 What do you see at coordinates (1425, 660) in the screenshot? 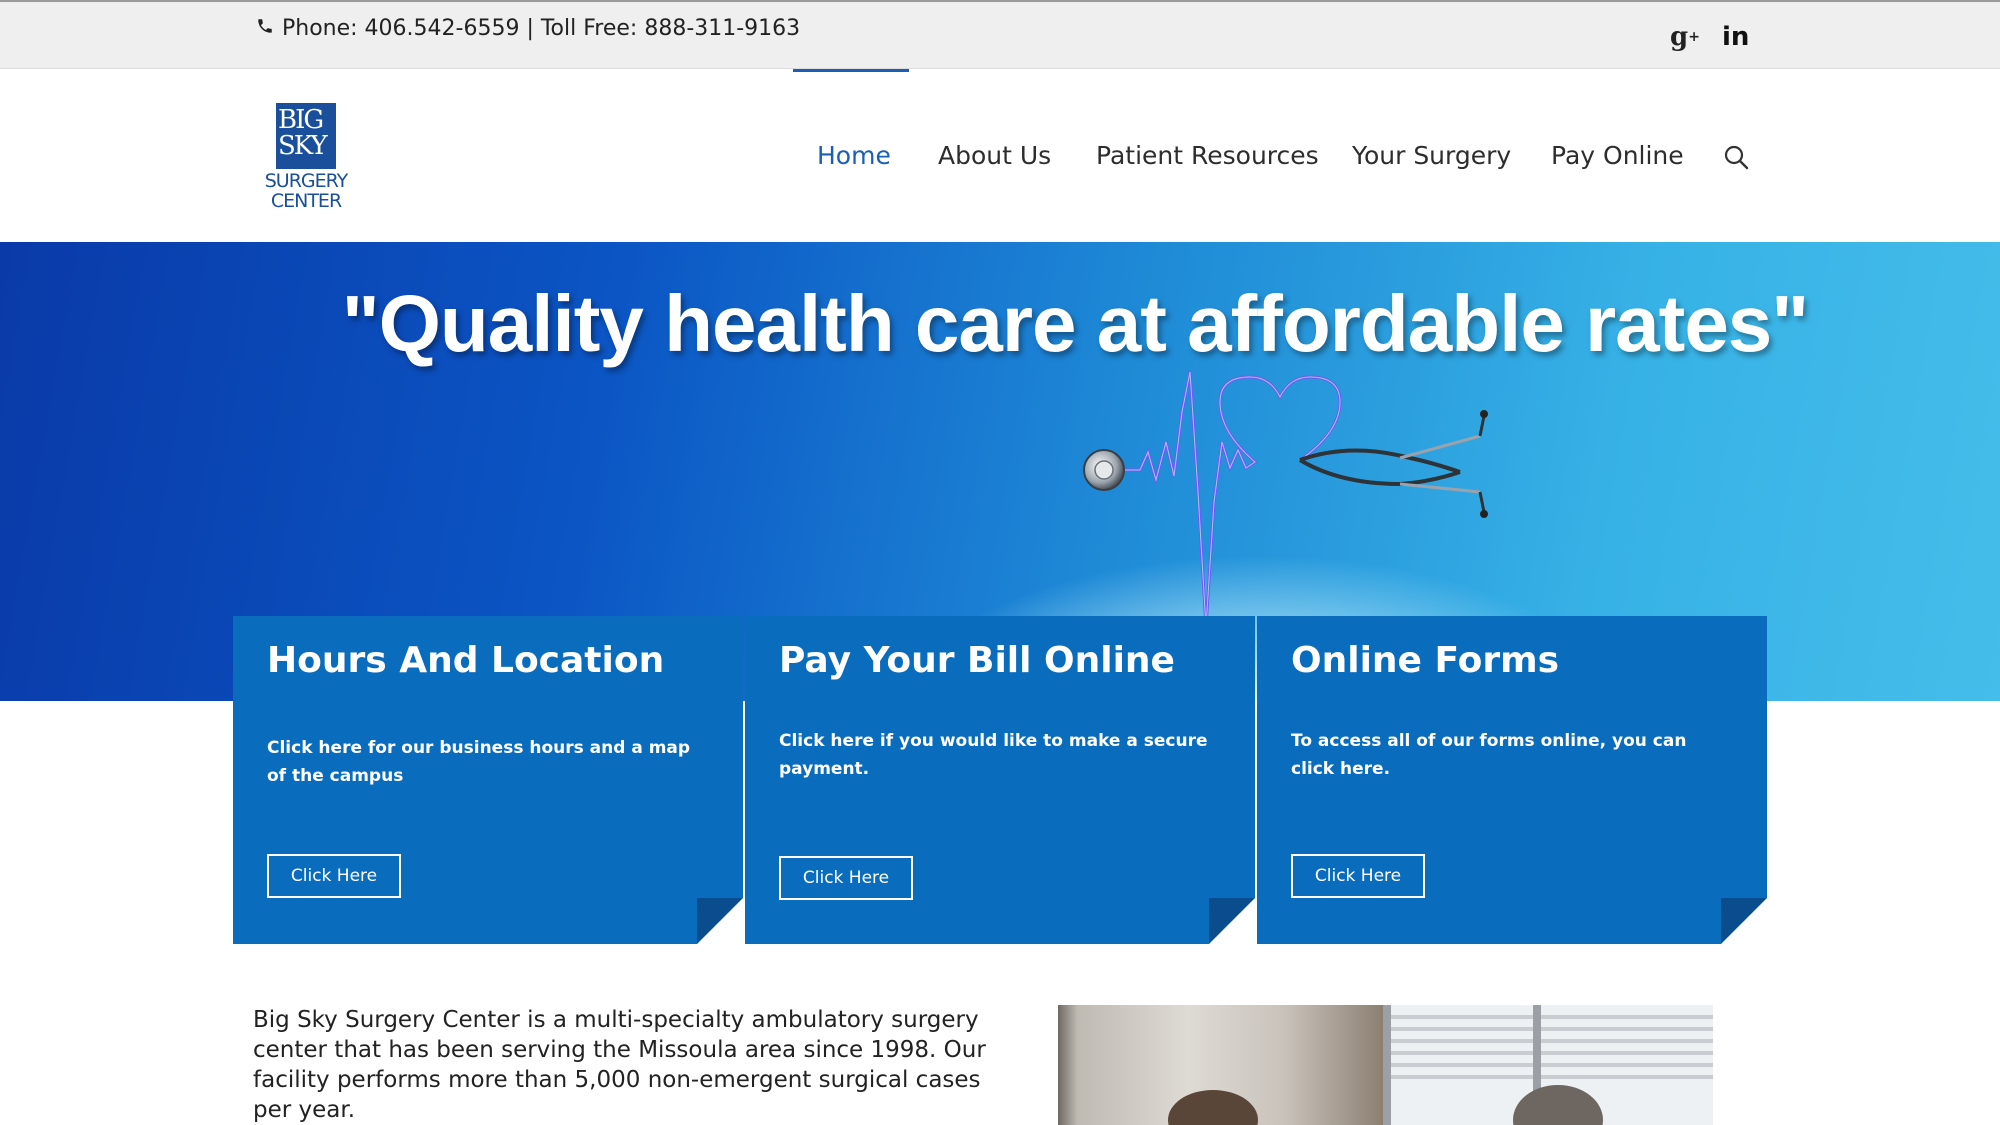
I see `card-title: Online Forms` at bounding box center [1425, 660].